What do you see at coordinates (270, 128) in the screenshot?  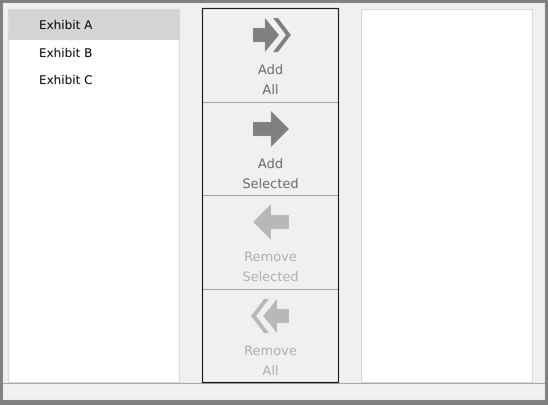 I see `right-arrow-icon` at bounding box center [270, 128].